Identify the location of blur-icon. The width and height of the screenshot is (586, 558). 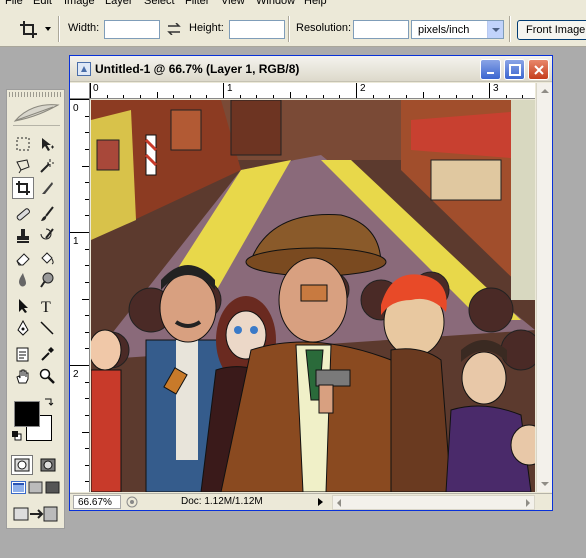
(23, 280).